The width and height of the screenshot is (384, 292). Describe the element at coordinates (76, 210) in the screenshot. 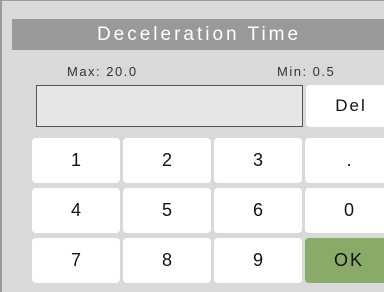

I see `key-4-button: 4` at that location.